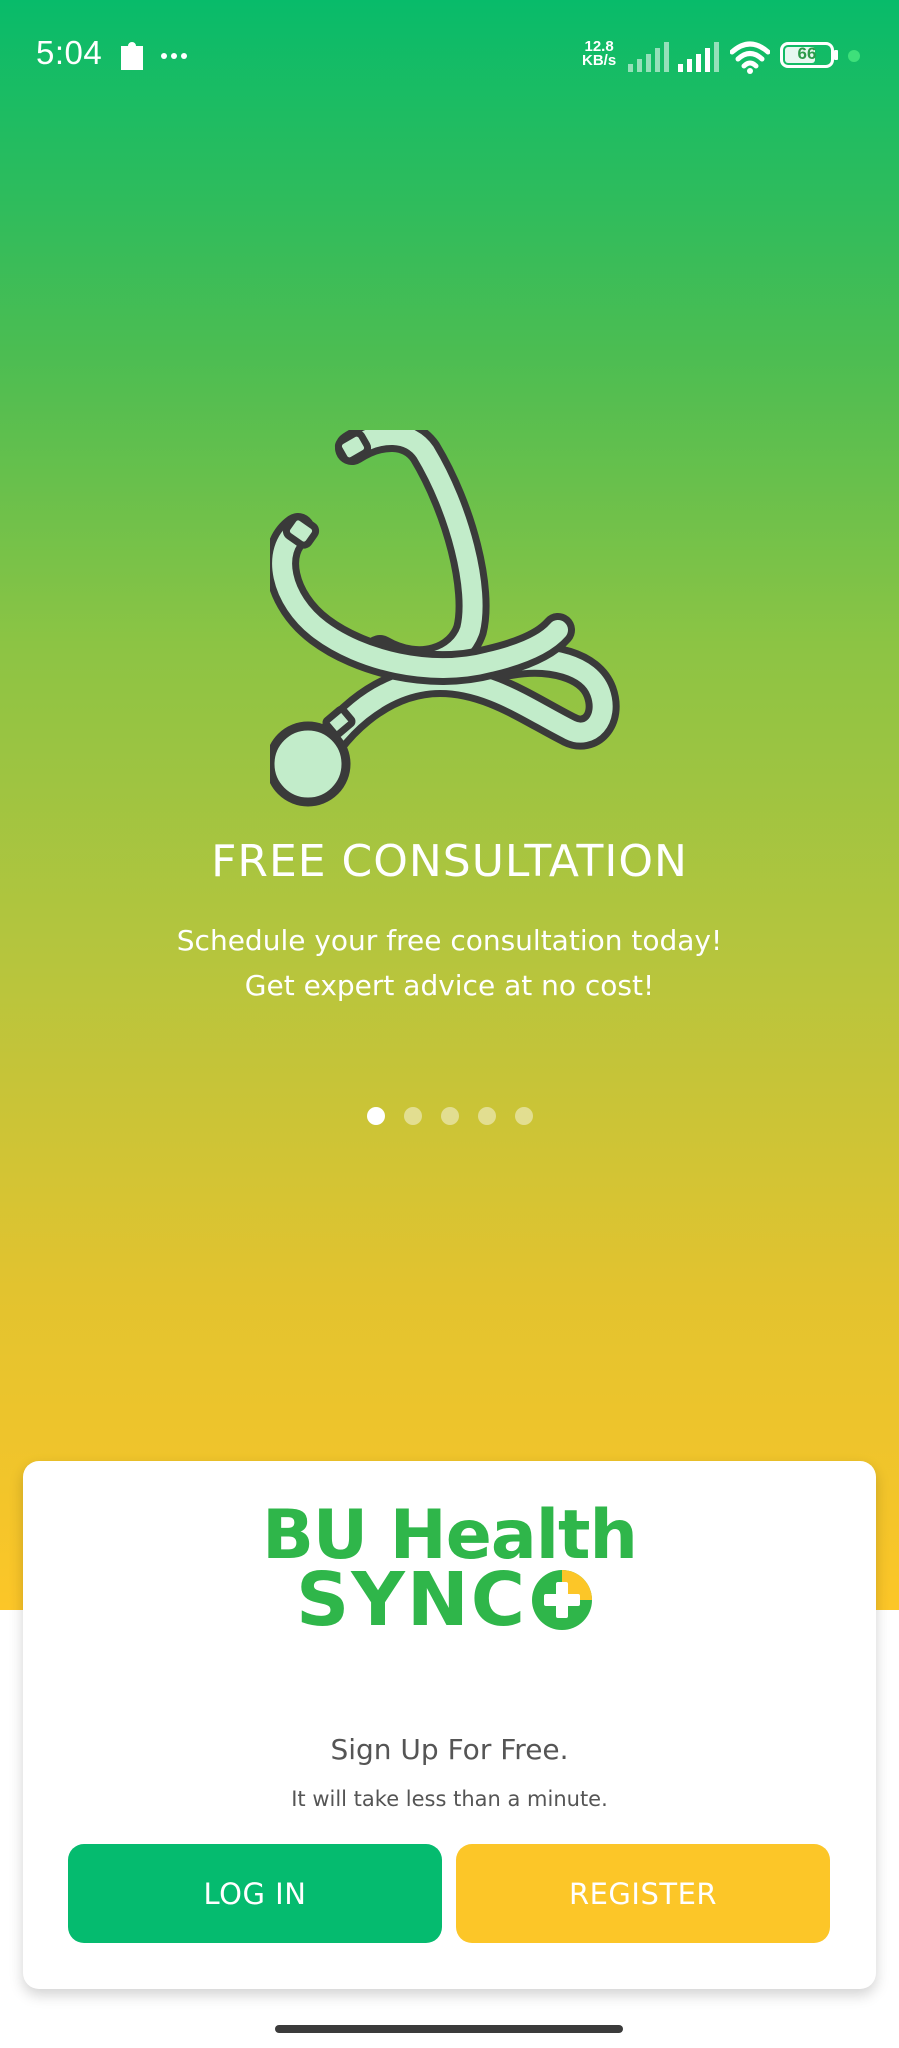 The image size is (899, 2048). What do you see at coordinates (854, 56) in the screenshot?
I see `status-dot` at bounding box center [854, 56].